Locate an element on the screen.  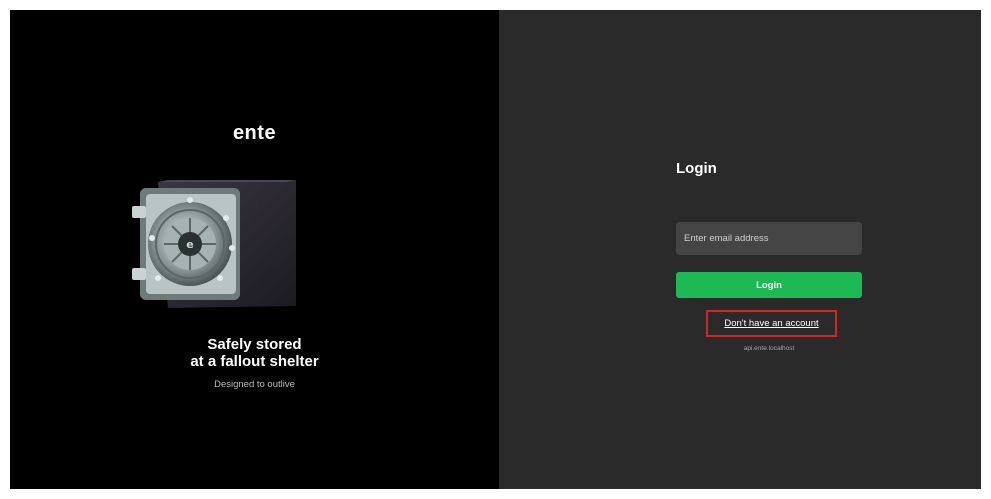
tagline-line-1: Safely stored is located at coordinates (254, 344).